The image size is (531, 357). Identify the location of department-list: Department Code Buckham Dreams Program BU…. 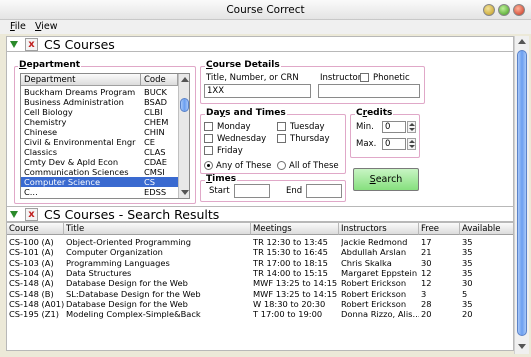
(105, 136).